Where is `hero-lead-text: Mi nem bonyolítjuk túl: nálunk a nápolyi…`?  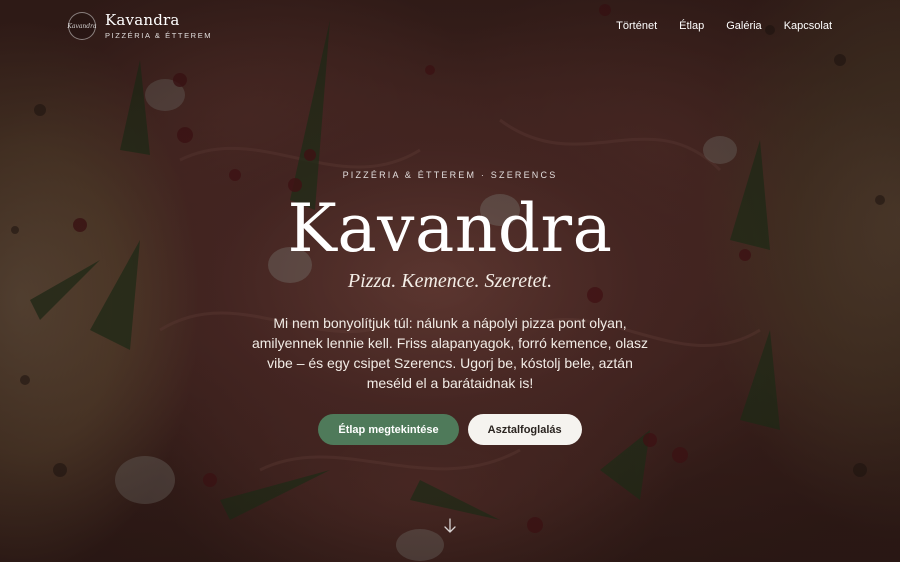
hero-lead-text: Mi nem bonyolítjuk túl: nálunk a nápolyi… is located at coordinates (450, 353).